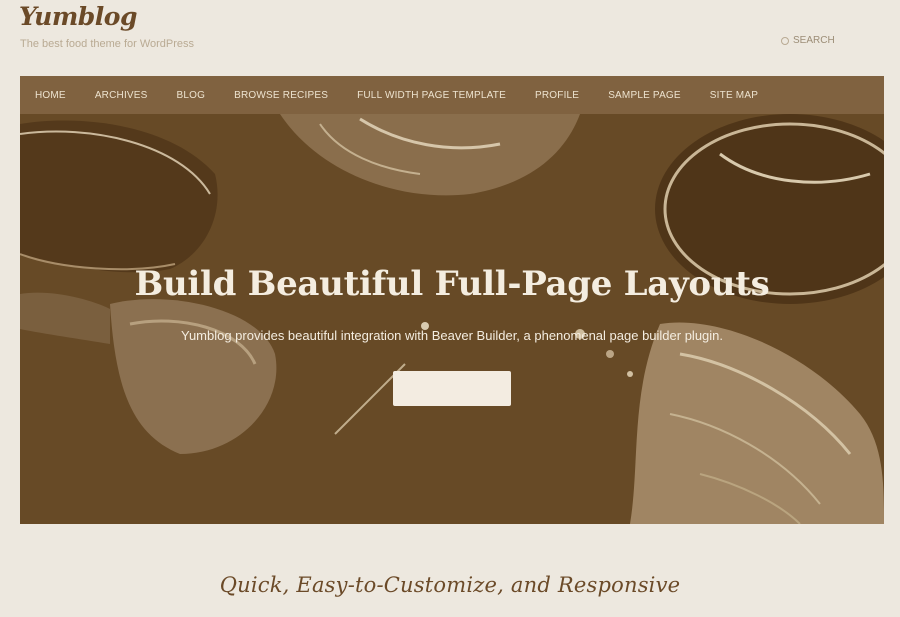 The width and height of the screenshot is (900, 617). Describe the element at coordinates (814, 40) in the screenshot. I see `header-search-label: SEARCH` at that location.